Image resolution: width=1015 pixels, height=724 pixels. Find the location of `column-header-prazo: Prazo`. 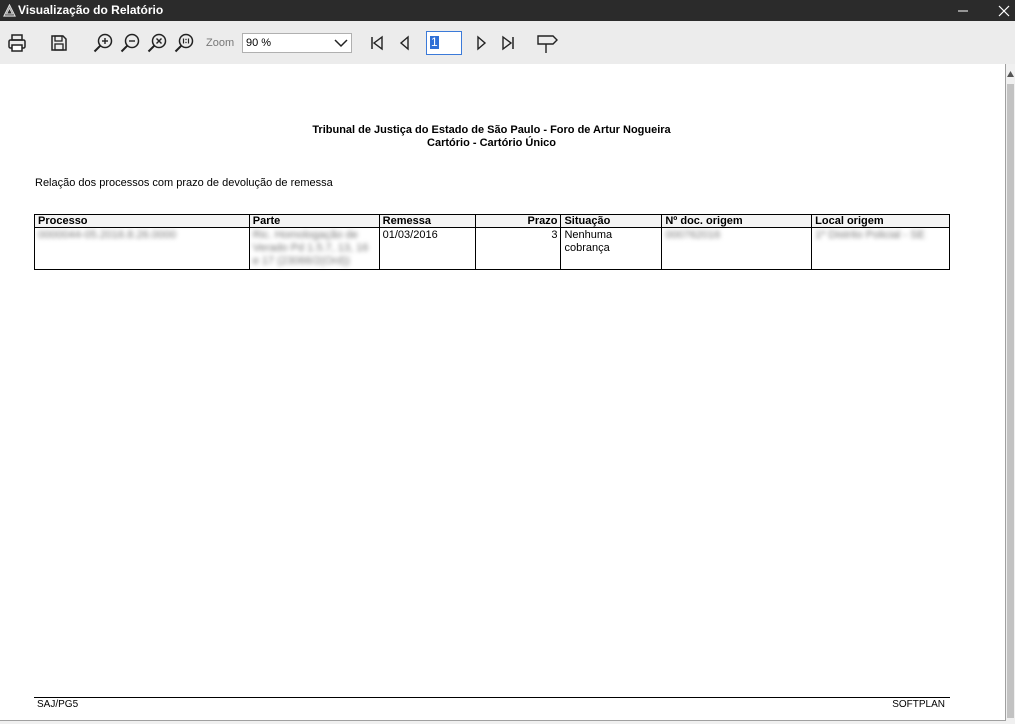

column-header-prazo: Prazo is located at coordinates (518, 221).